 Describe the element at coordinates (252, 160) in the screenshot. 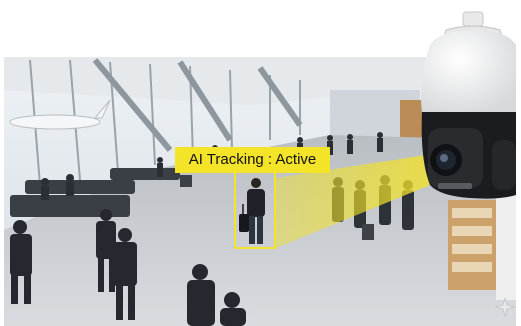

I see `ai-tracking-status-label: AI Tracking : Active` at that location.